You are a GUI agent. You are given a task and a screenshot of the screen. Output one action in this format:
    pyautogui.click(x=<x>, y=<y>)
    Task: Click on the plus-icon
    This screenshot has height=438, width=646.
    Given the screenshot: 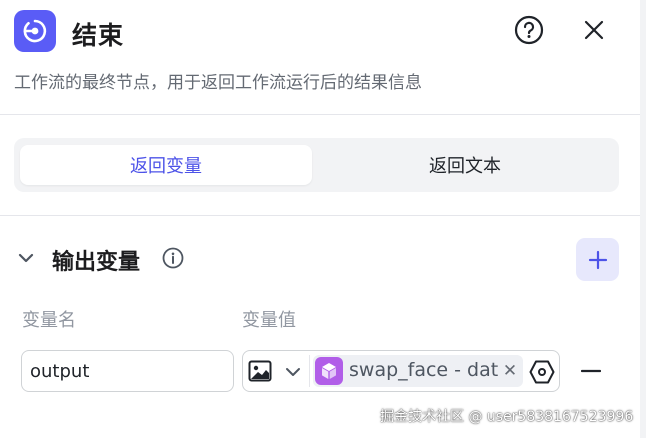 What is the action you would take?
    pyautogui.click(x=597, y=259)
    